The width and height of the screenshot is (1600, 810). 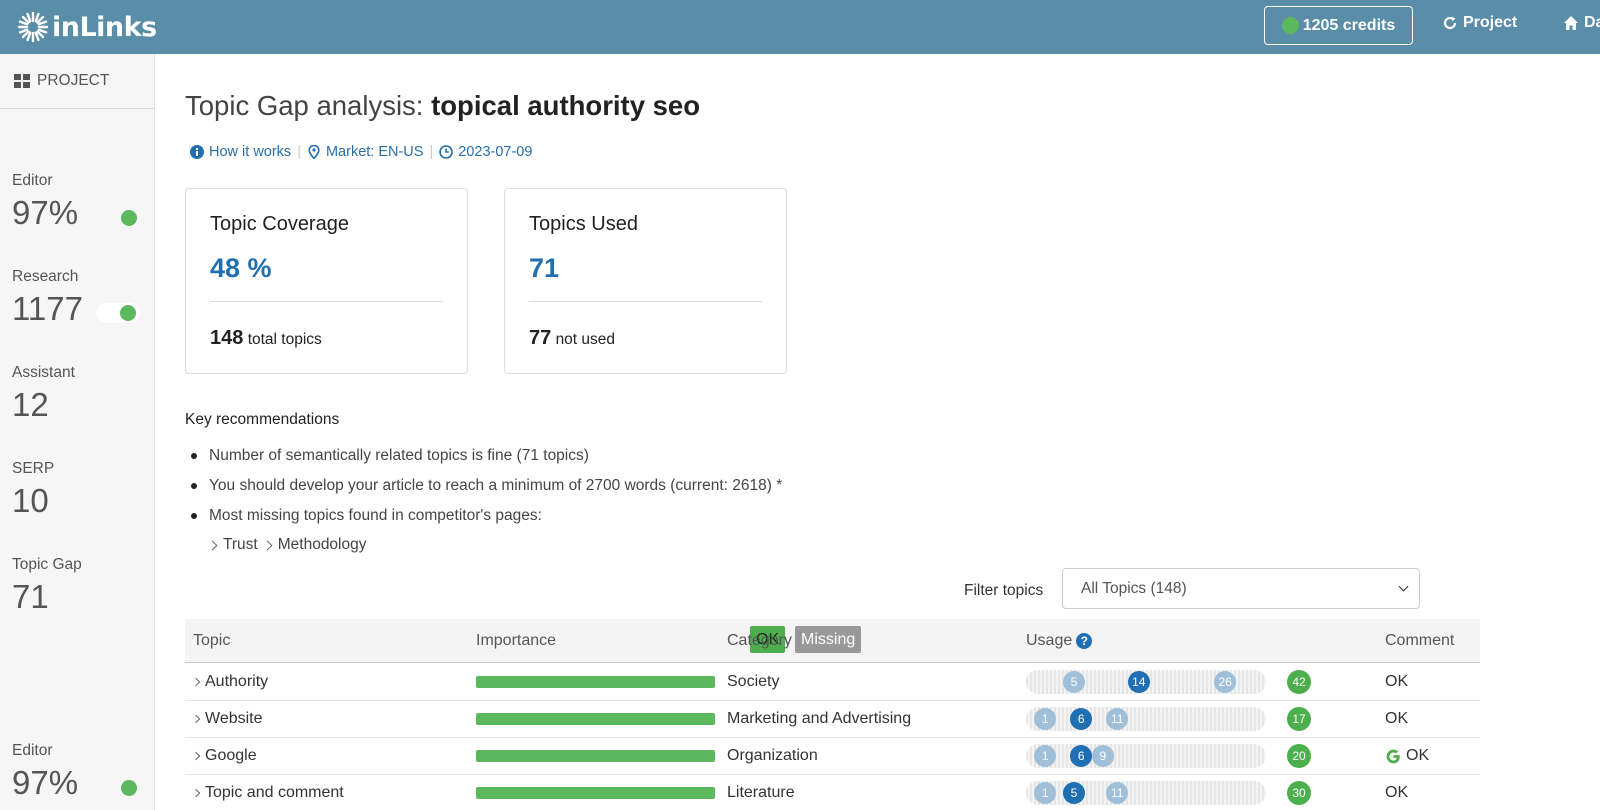 I want to click on usage-marker: 26, so click(x=1225, y=682).